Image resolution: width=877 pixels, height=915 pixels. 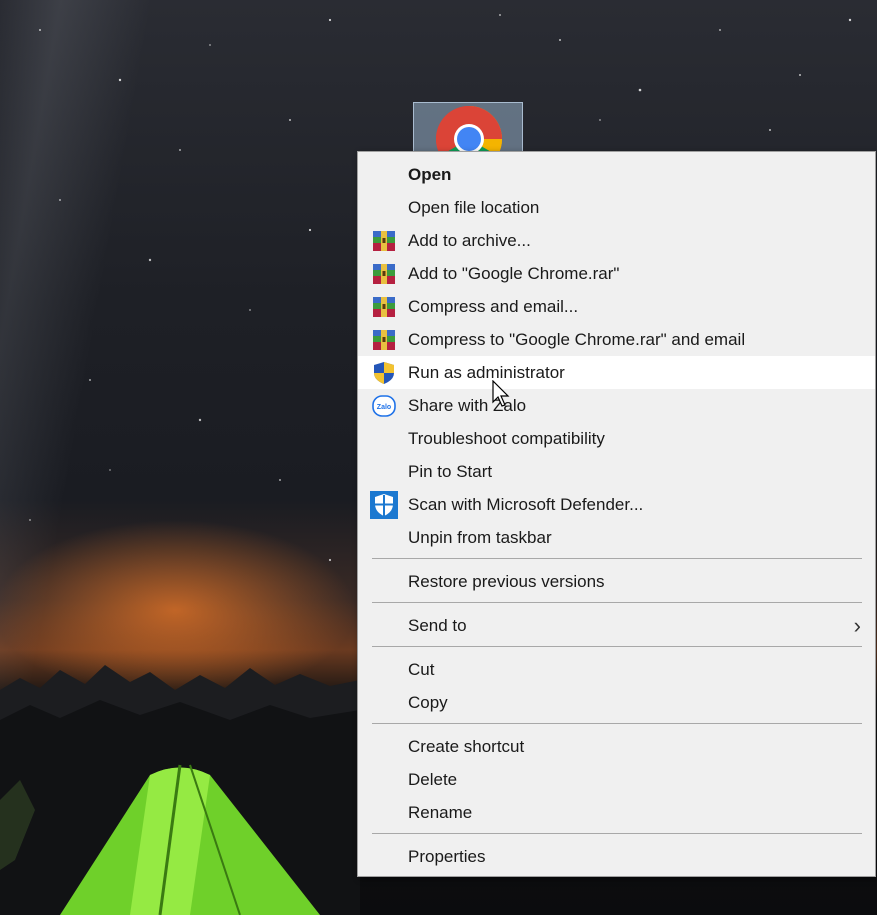 What do you see at coordinates (437, 625) in the screenshot?
I see `menu-item-label: Send to` at bounding box center [437, 625].